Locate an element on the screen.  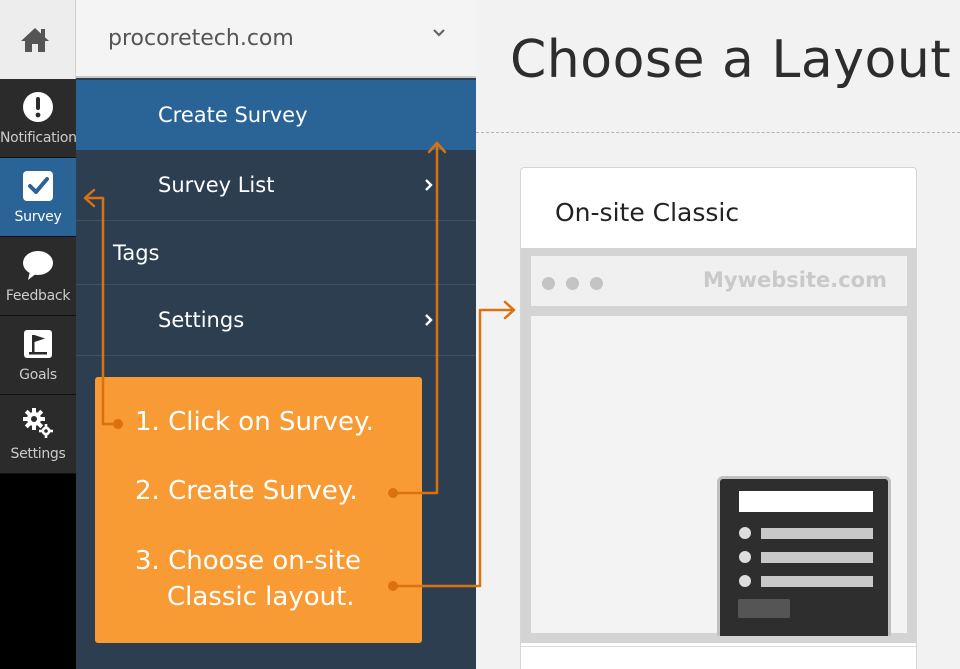
menu-item-tags: Tags is located at coordinates (276, 253).